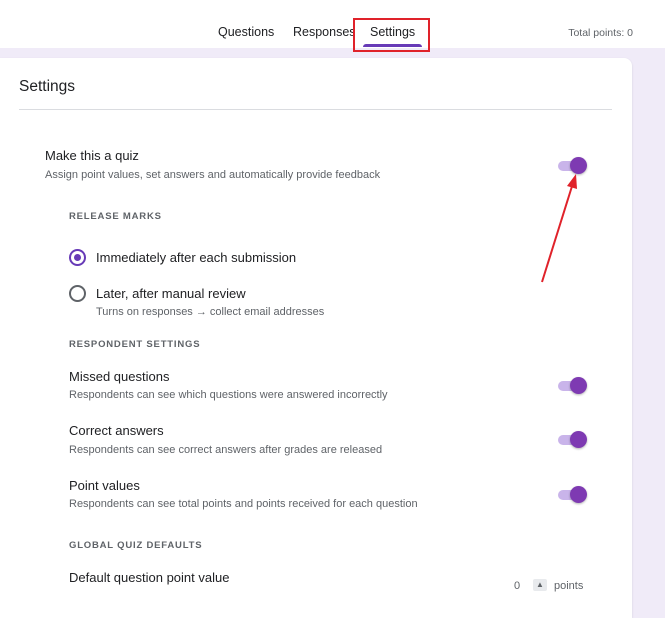 The width and height of the screenshot is (665, 618). I want to click on annotation-arrow, so click(559, 228).